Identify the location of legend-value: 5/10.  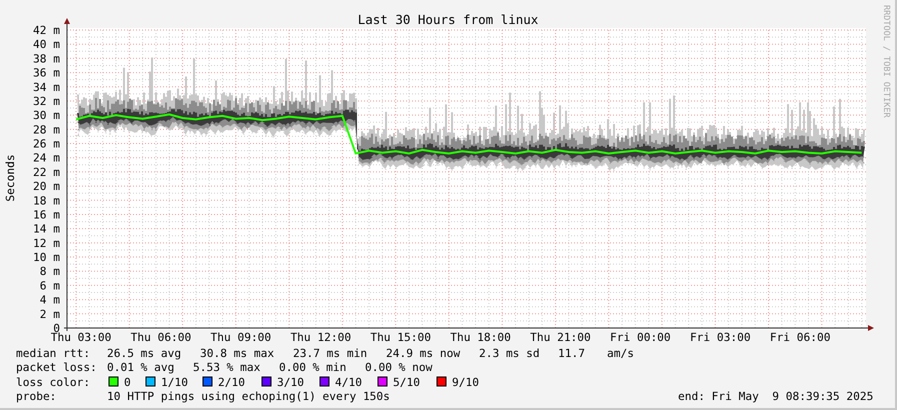
(406, 382).